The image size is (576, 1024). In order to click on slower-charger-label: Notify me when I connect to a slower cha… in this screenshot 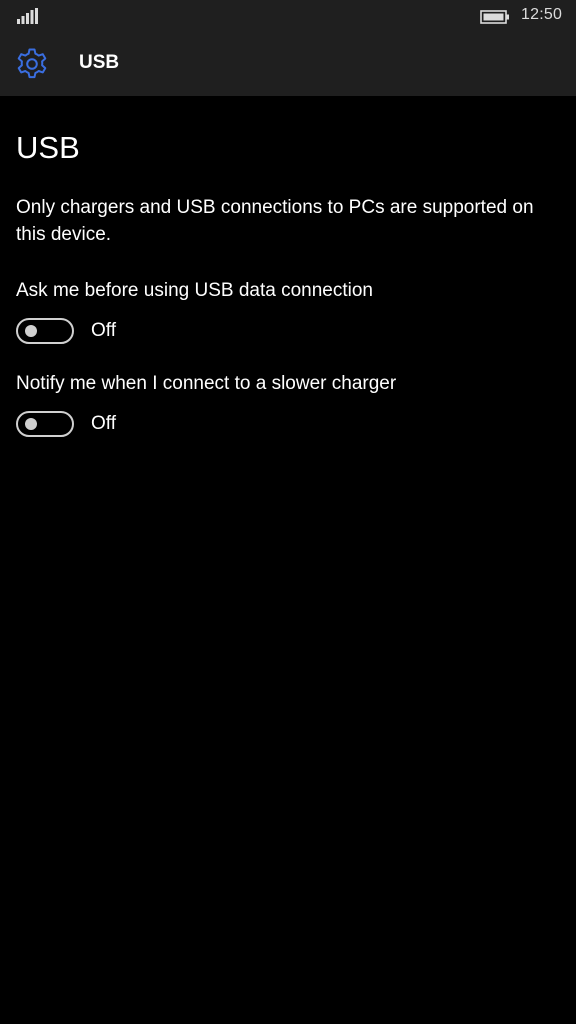, I will do `click(206, 383)`.